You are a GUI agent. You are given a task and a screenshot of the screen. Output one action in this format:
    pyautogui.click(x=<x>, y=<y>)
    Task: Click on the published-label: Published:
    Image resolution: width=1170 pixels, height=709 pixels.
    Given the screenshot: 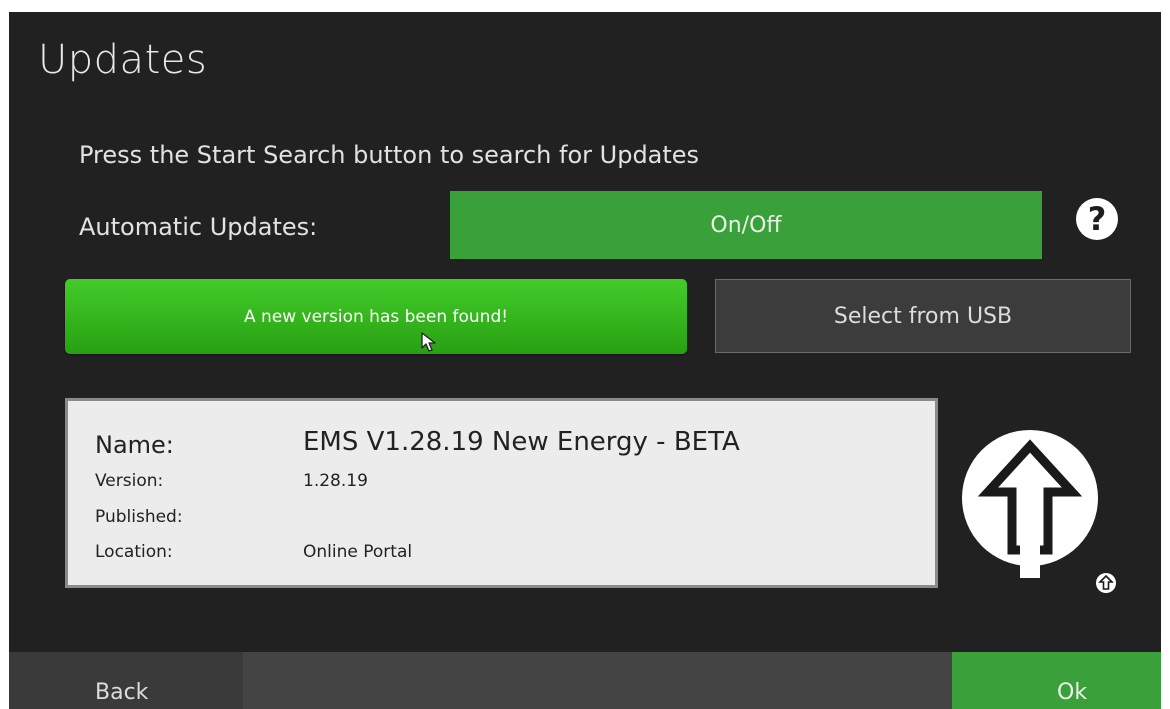 What is the action you would take?
    pyautogui.click(x=139, y=517)
    